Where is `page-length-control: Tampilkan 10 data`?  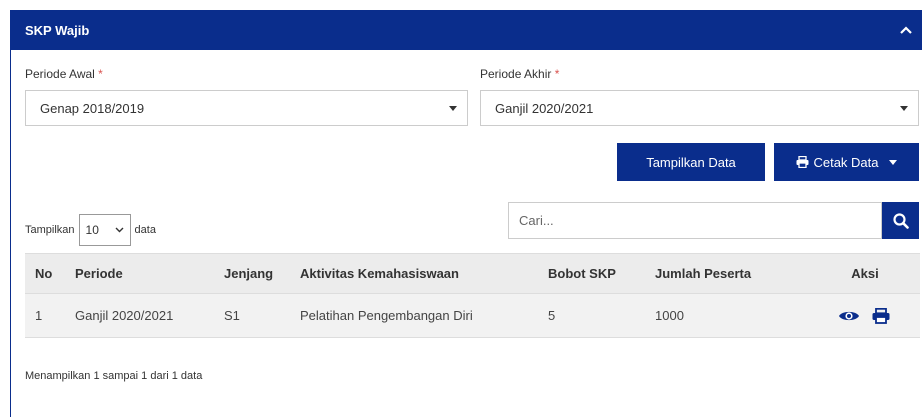 page-length-control: Tampilkan 10 data is located at coordinates (90, 230).